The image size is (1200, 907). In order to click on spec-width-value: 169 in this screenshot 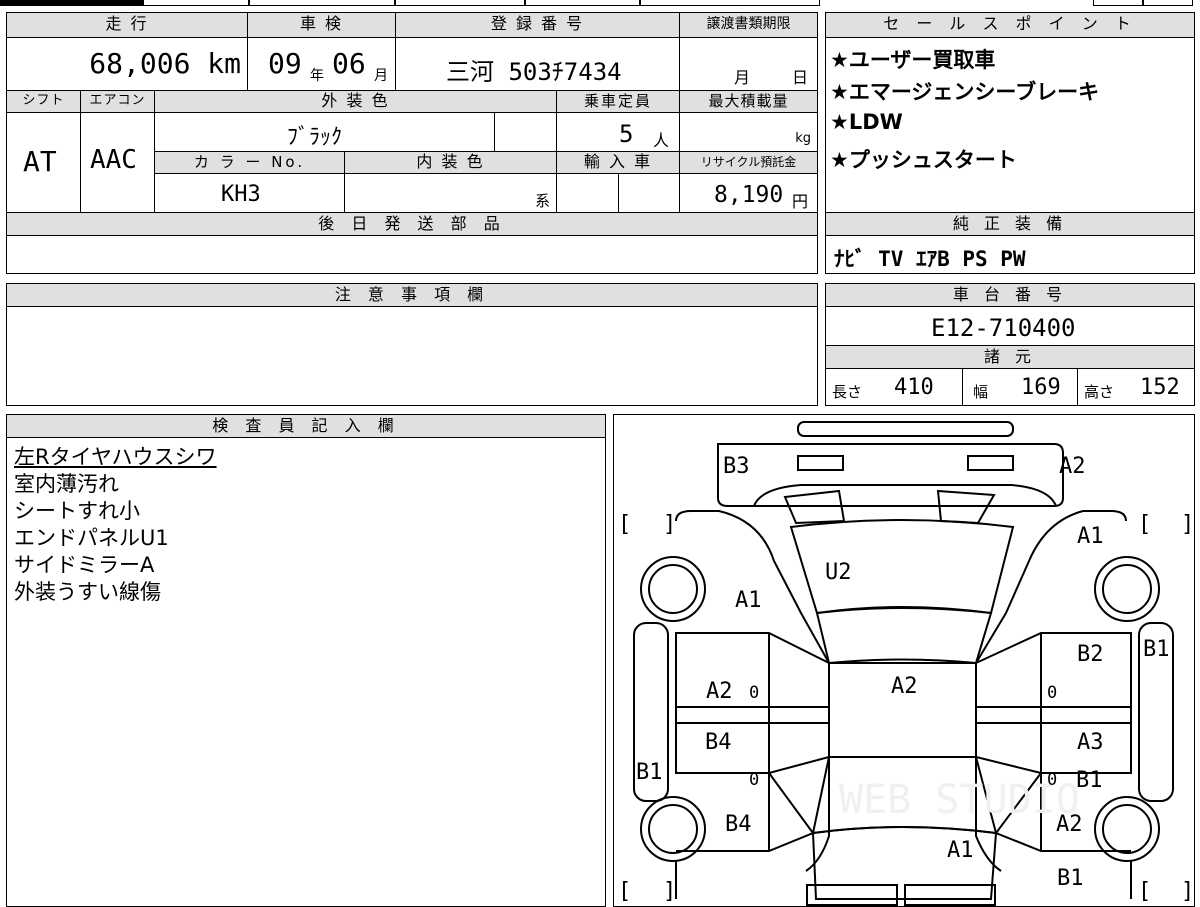, I will do `click(1041, 387)`.